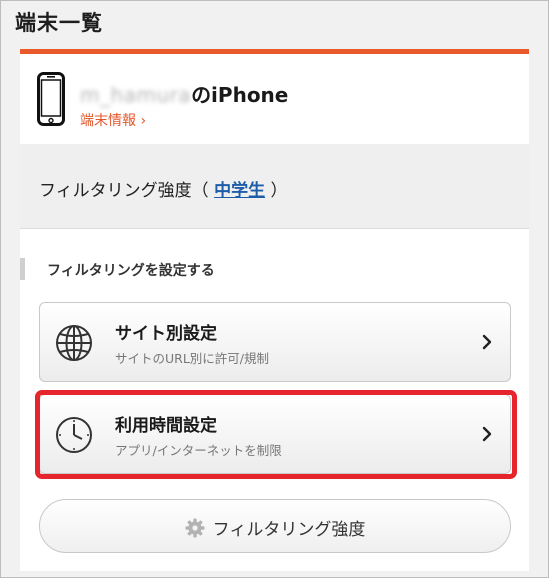 This screenshot has width=549, height=578. I want to click on filter-strength-text: フィルタリング強度（ 中学生 ）, so click(163, 188).